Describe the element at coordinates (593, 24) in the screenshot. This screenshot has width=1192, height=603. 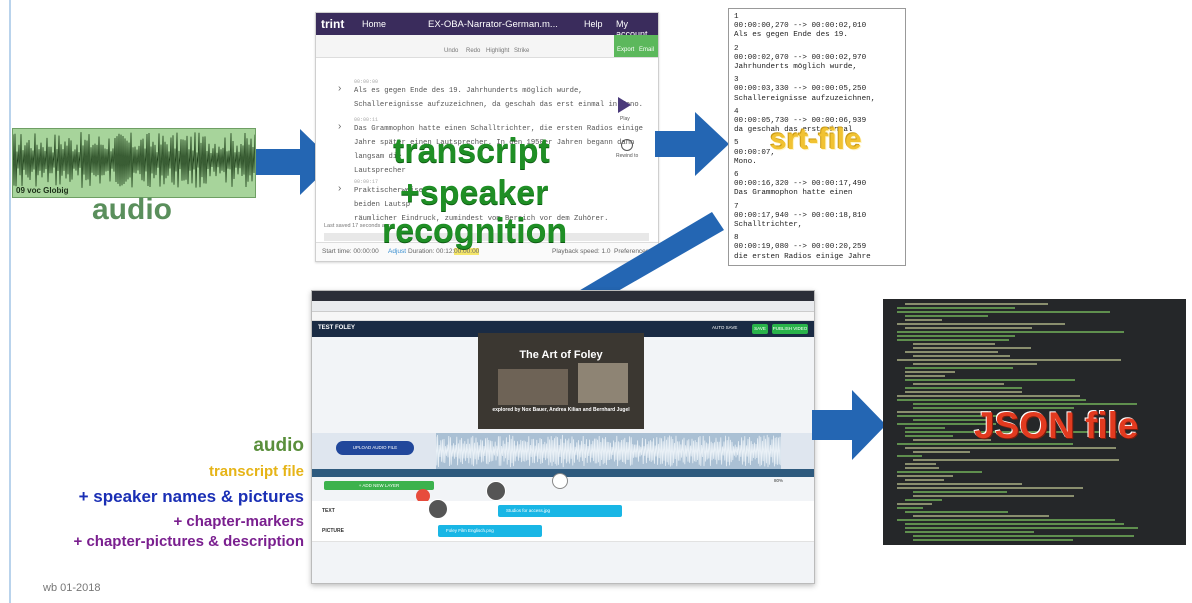
I see `trint-help-link: Help` at that location.